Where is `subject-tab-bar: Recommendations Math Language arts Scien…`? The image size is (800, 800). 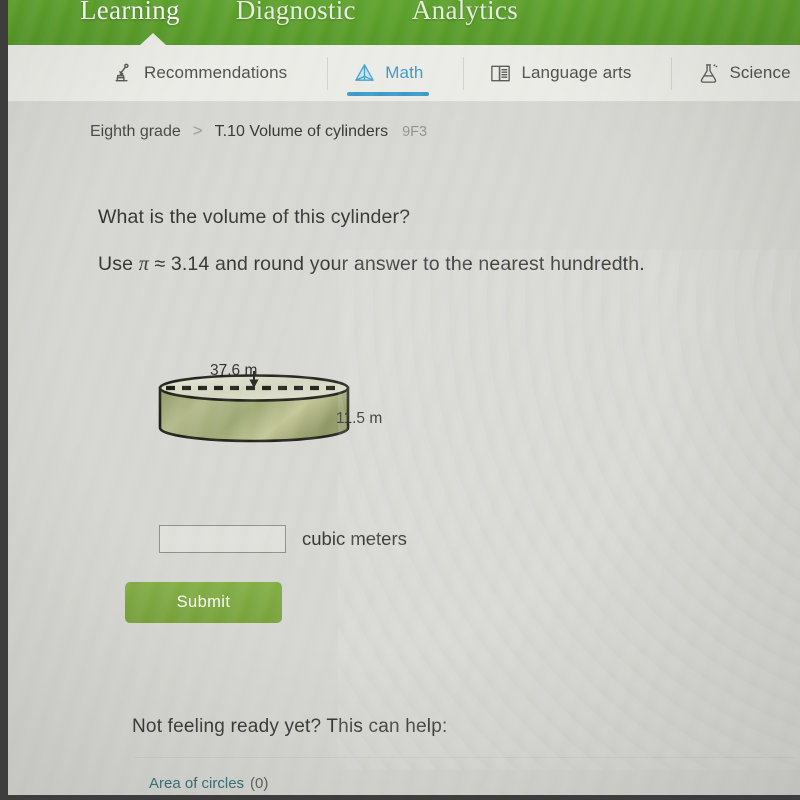
subject-tab-bar: Recommendations Math Language arts Scien… is located at coordinates (404, 73).